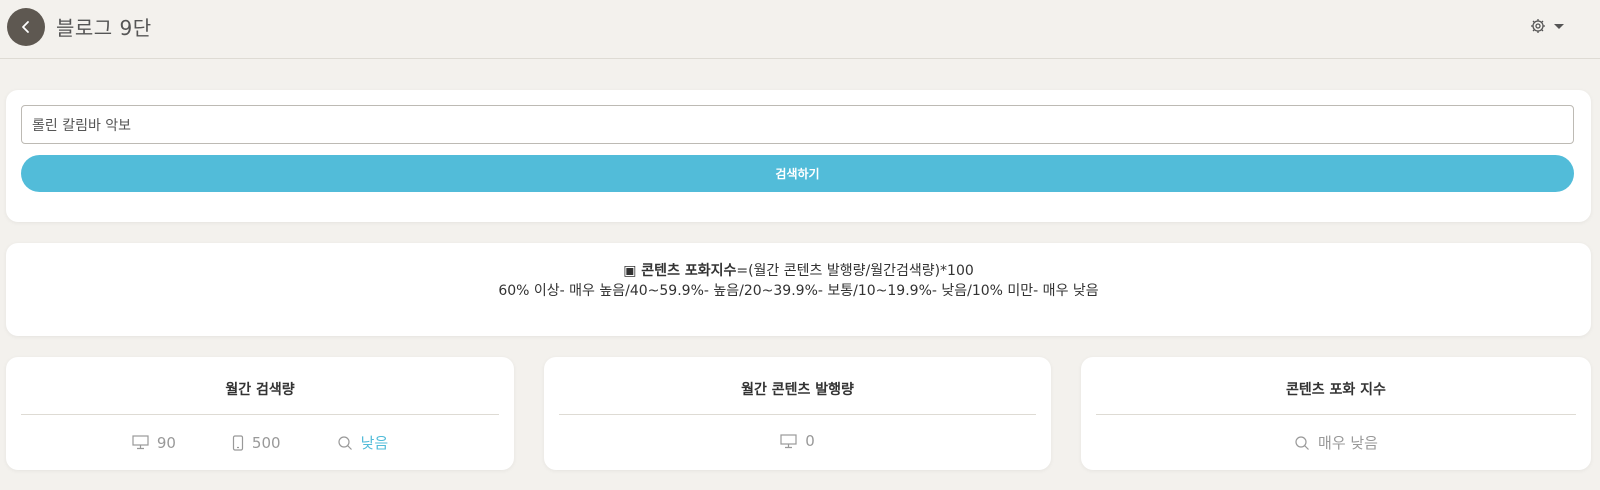 This screenshot has height=490, width=1600. What do you see at coordinates (1559, 26) in the screenshot?
I see `chevron-down-icon` at bounding box center [1559, 26].